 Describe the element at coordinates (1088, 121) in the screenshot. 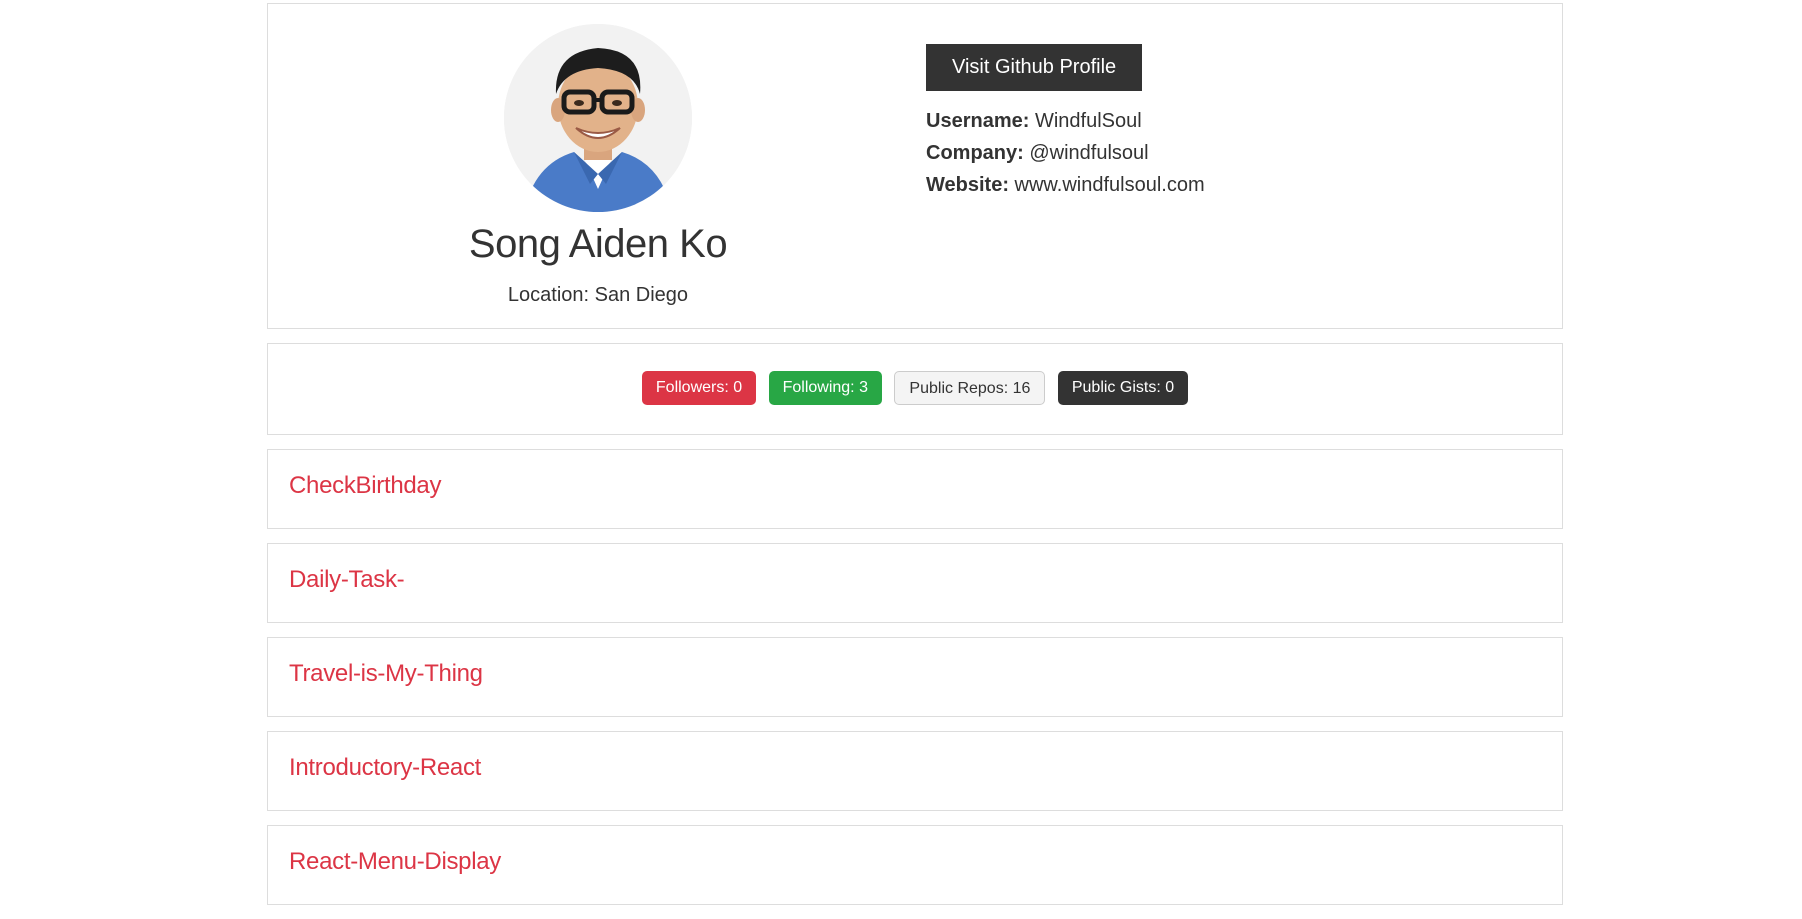

I see `username-value: WindfulSoul` at that location.